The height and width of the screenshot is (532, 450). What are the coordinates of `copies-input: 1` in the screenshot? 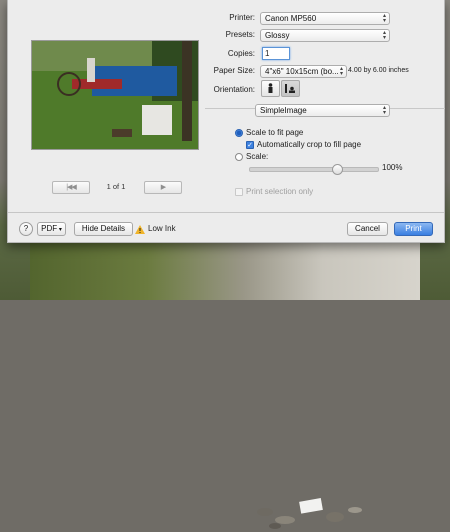 It's located at (276, 53).